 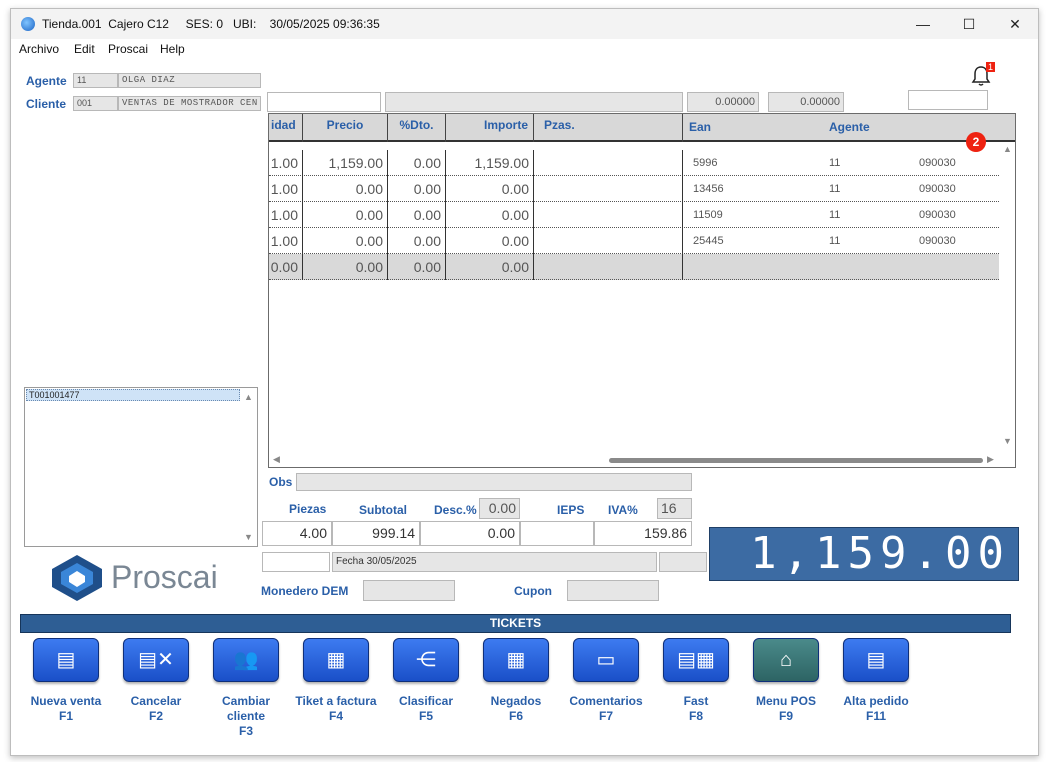 I want to click on fast-icon: ▤▦, so click(x=696, y=660).